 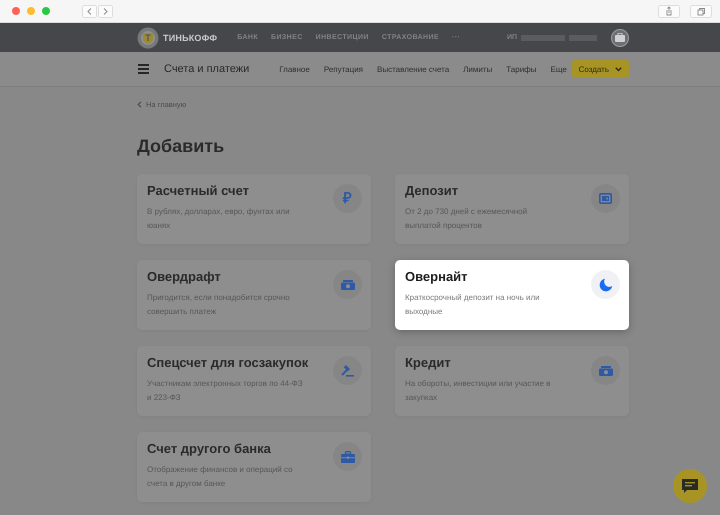 I want to click on card-title: Овернайт, so click(x=437, y=277).